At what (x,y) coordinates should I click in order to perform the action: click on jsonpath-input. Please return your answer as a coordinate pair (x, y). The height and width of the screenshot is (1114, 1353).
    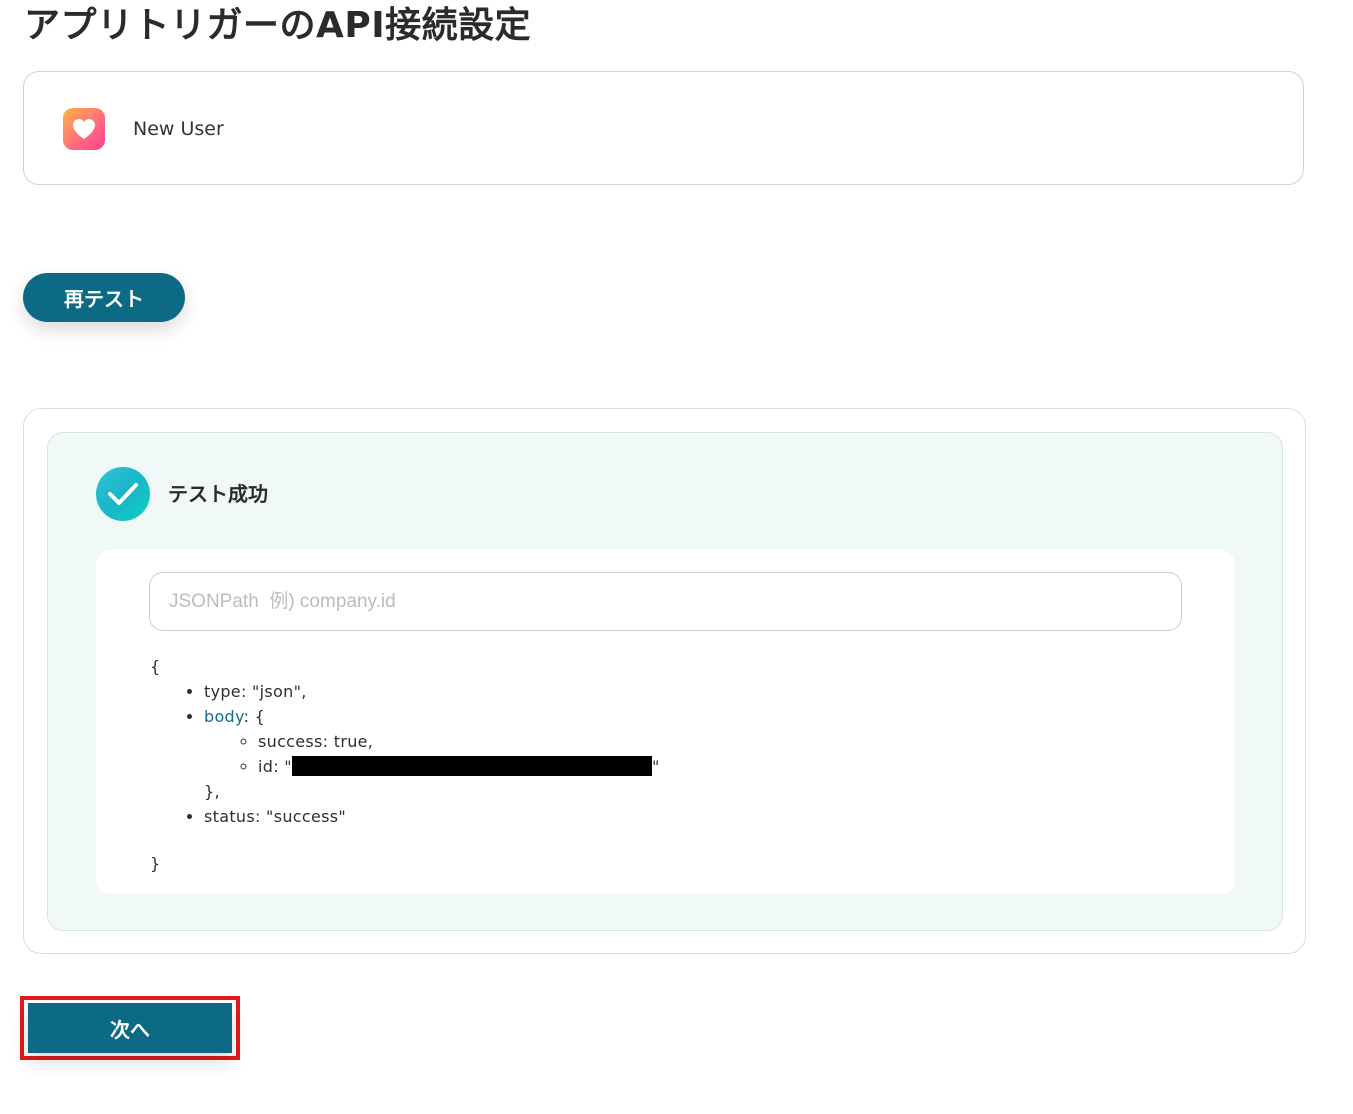
    Looking at the image, I should click on (665, 601).